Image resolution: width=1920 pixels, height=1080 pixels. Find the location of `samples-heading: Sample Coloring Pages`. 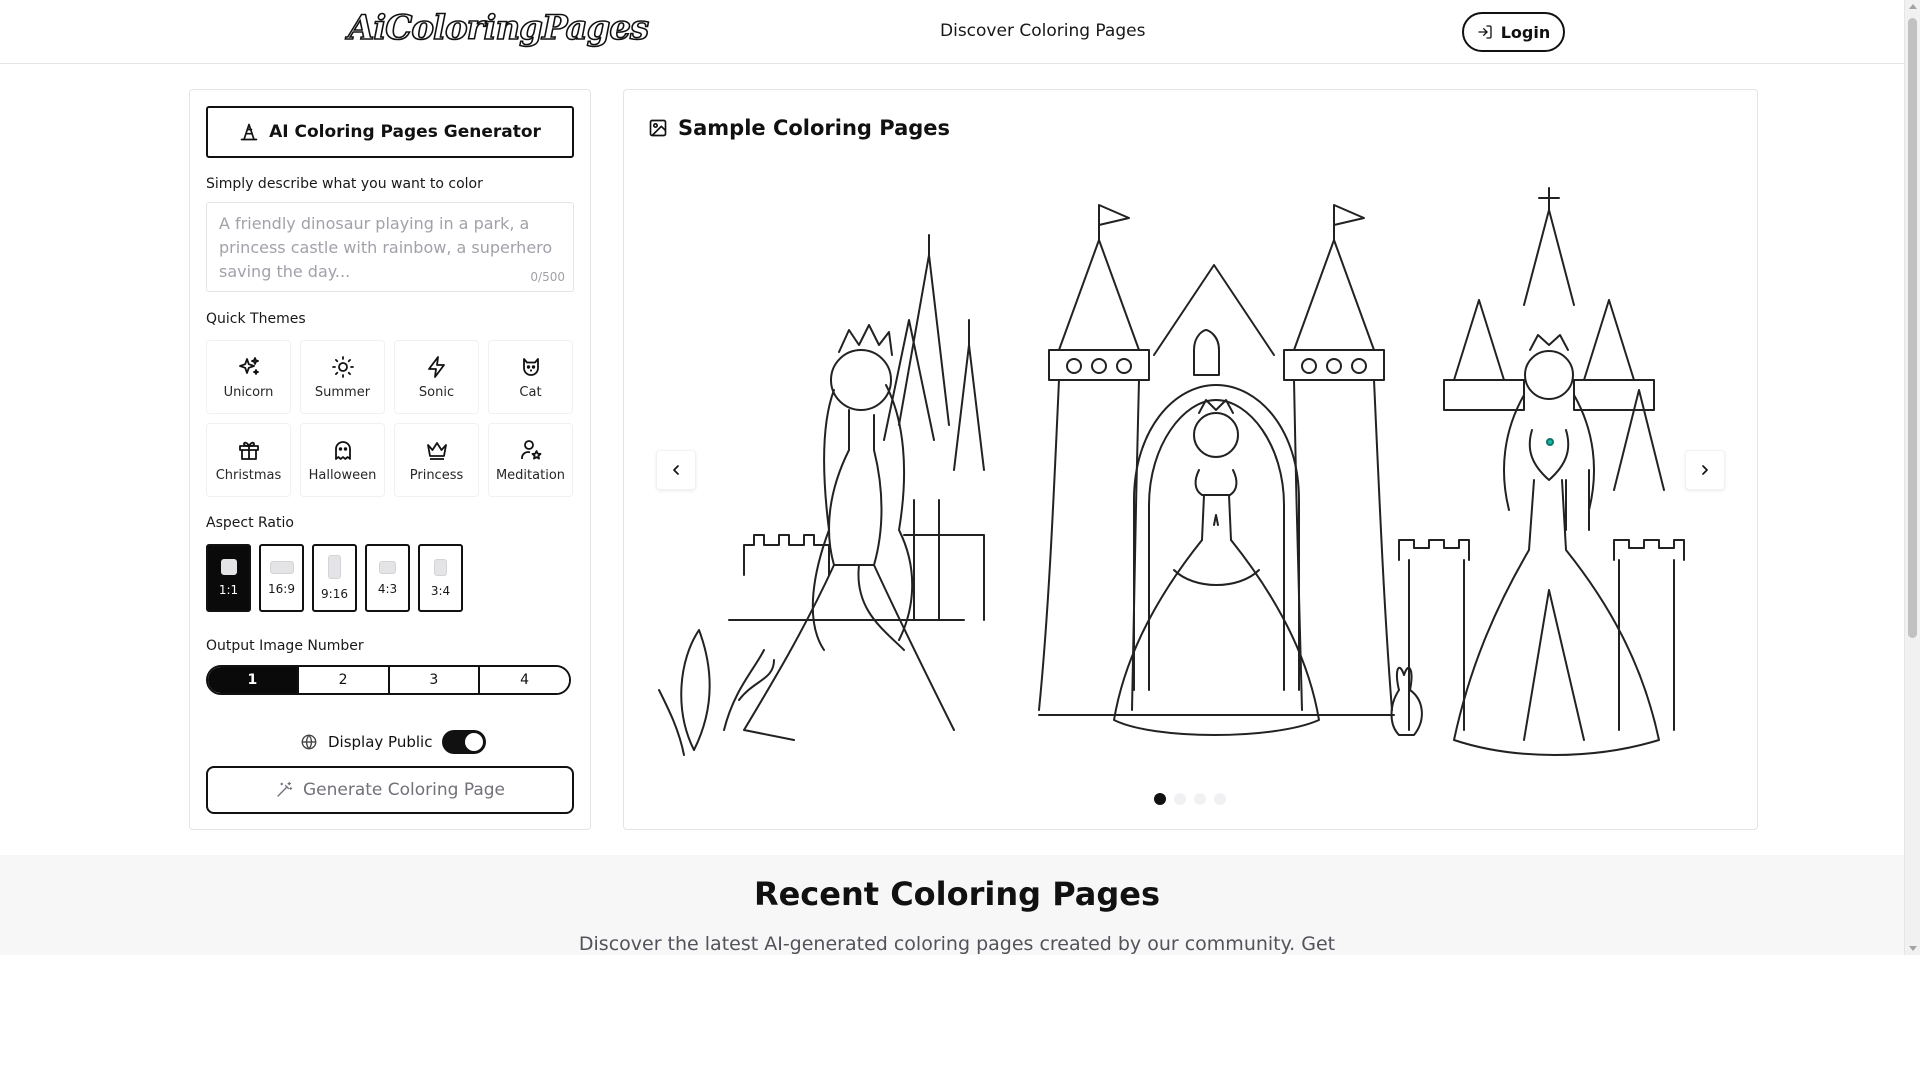

samples-heading: Sample Coloring Pages is located at coordinates (799, 128).